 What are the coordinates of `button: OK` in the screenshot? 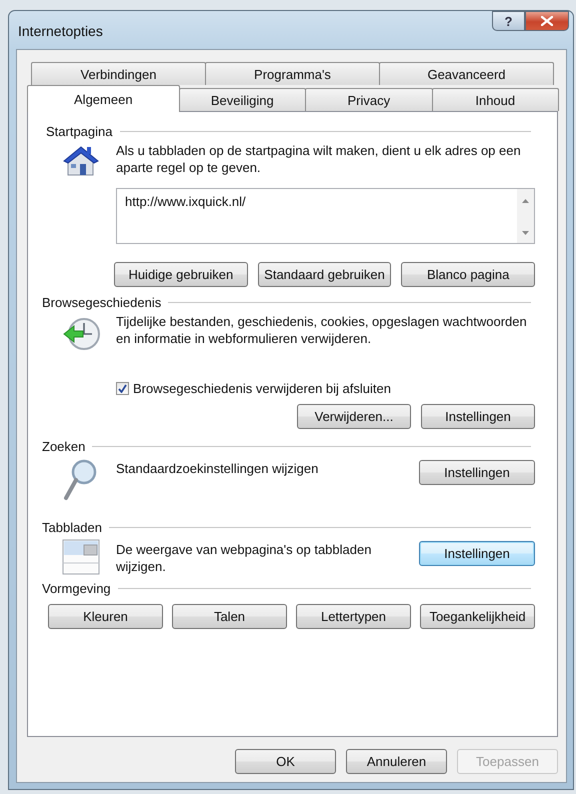 It's located at (285, 761).